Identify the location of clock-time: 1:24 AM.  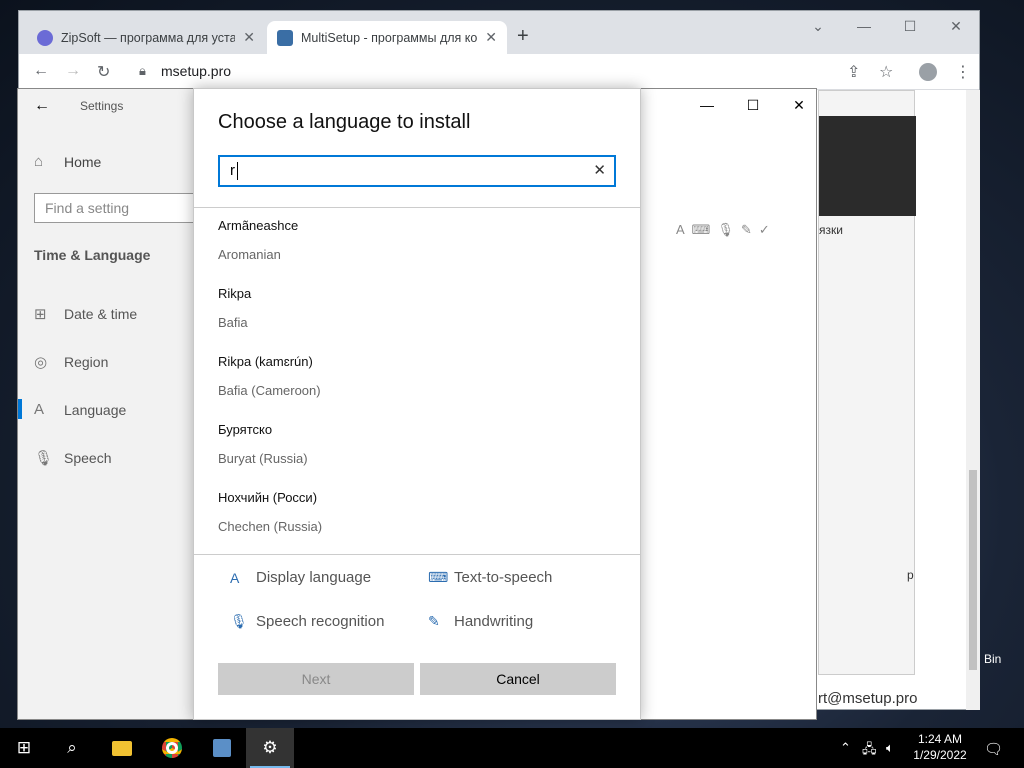
(940, 739).